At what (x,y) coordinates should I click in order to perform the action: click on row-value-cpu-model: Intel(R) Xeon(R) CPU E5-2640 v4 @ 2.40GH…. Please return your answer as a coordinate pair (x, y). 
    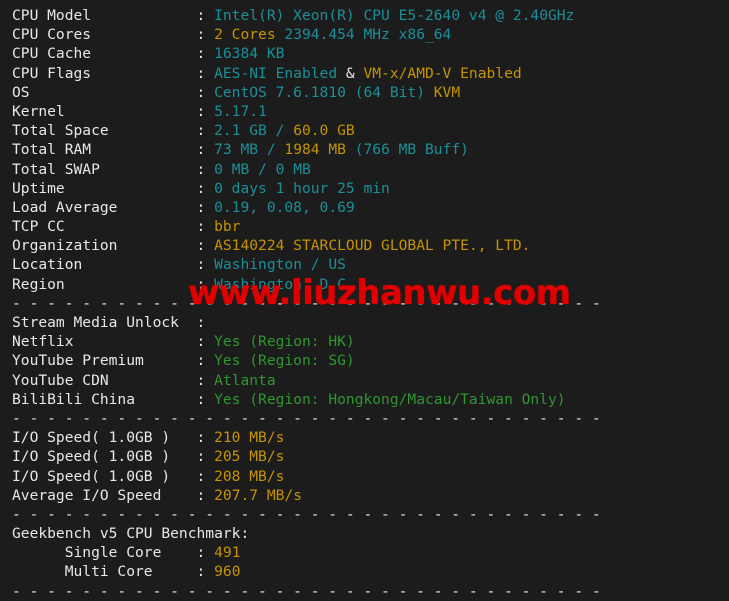
    Looking at the image, I should click on (394, 15).